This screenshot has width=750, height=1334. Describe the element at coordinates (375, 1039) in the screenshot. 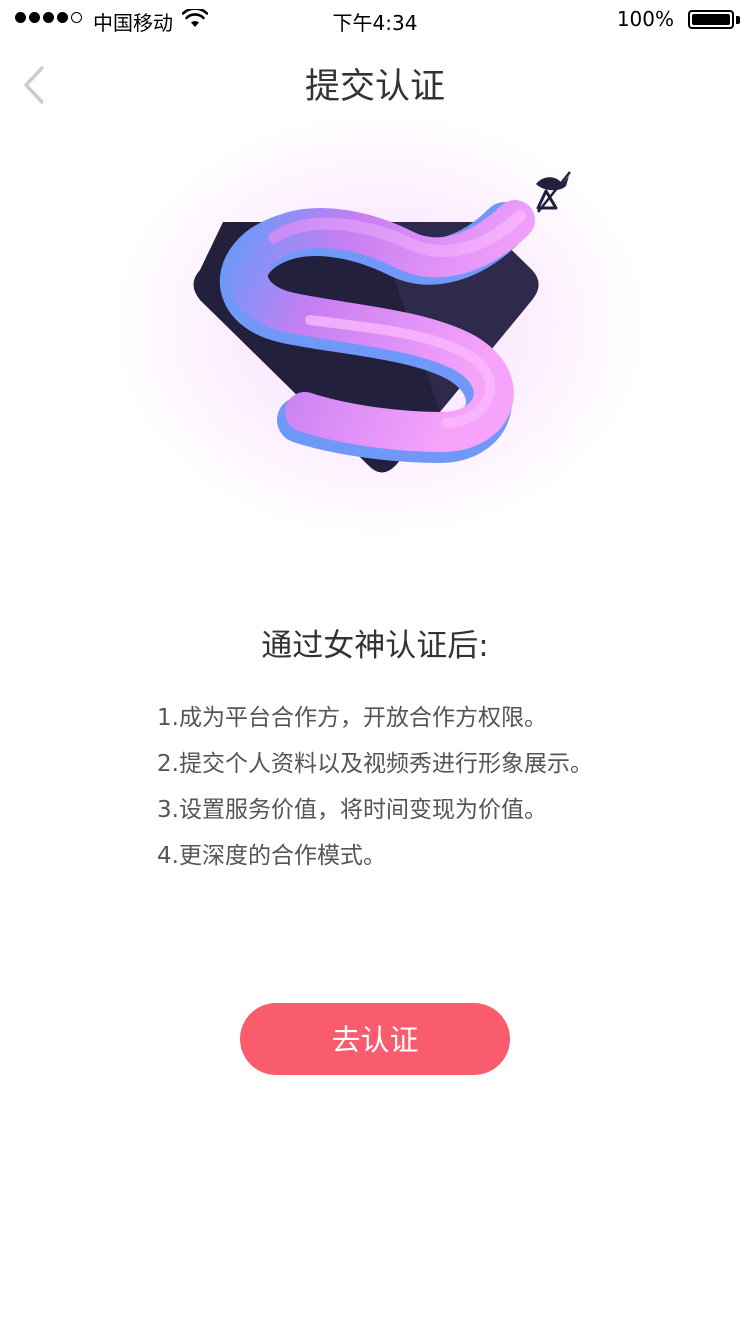

I see `go-certify-button: 去认证` at that location.